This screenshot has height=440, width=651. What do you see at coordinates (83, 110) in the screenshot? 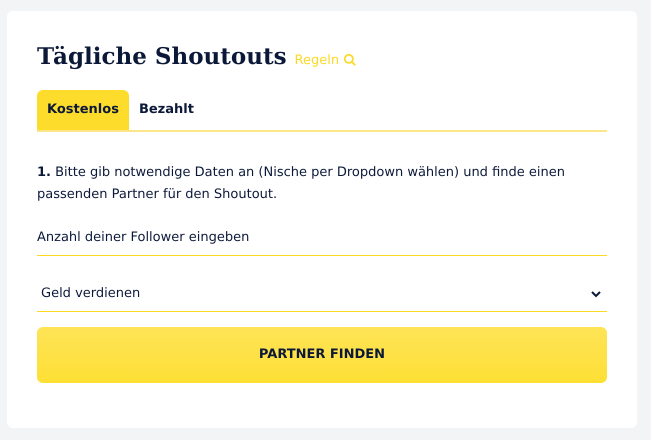
I see `tab: Kostenlos` at bounding box center [83, 110].